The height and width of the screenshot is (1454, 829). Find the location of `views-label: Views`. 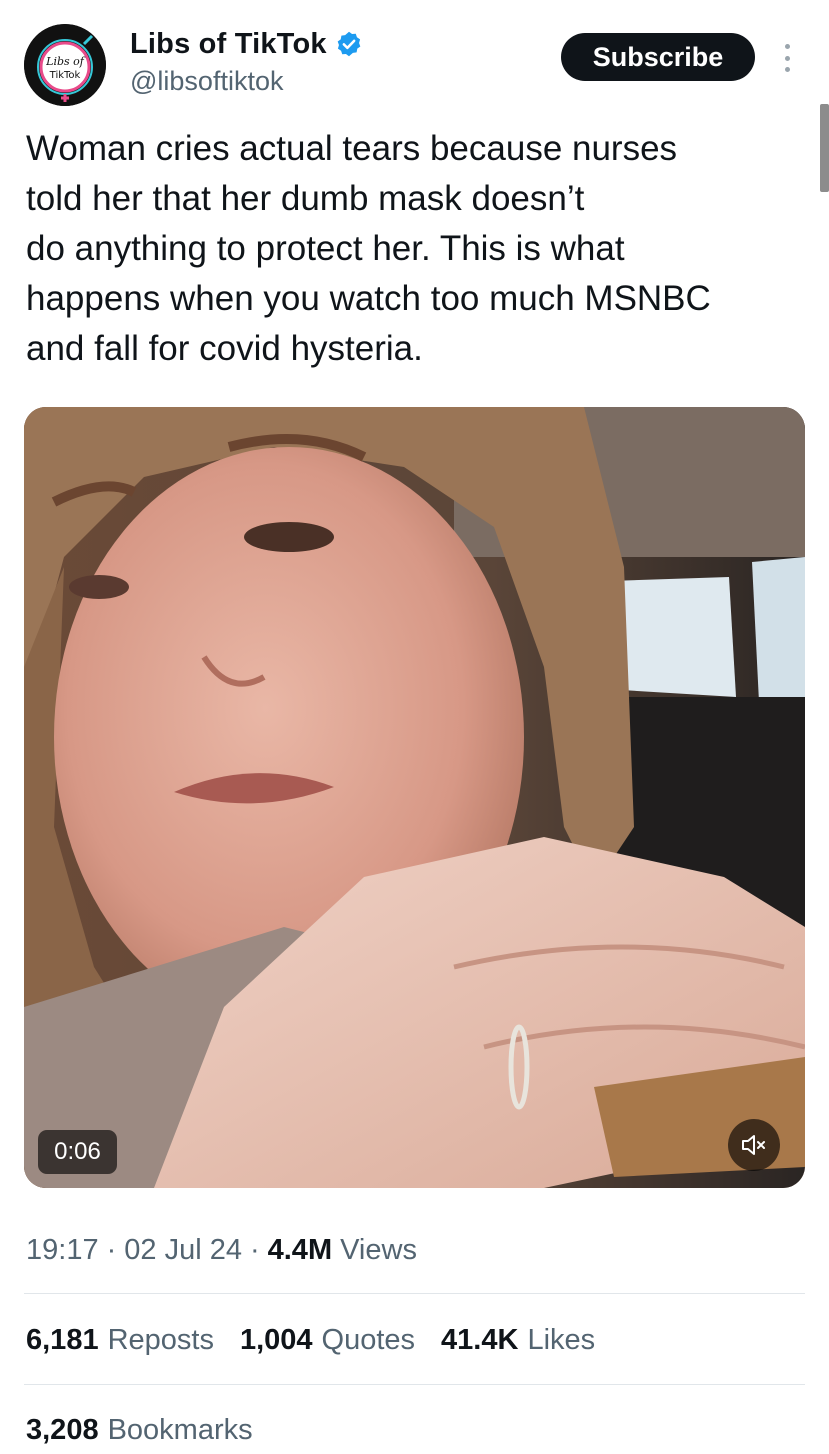

views-label: Views is located at coordinates (378, 1249).